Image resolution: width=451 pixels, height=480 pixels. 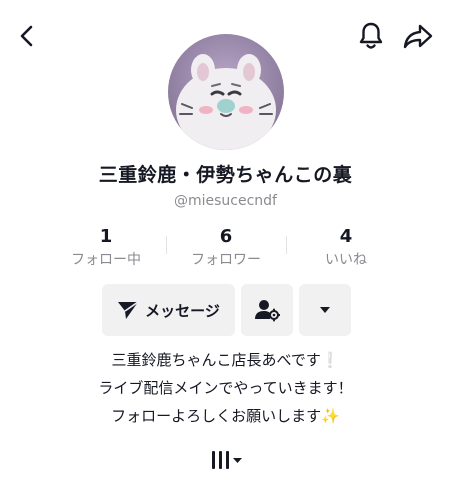 What do you see at coordinates (226, 236) in the screenshot?
I see `stat-followers-count: 6` at bounding box center [226, 236].